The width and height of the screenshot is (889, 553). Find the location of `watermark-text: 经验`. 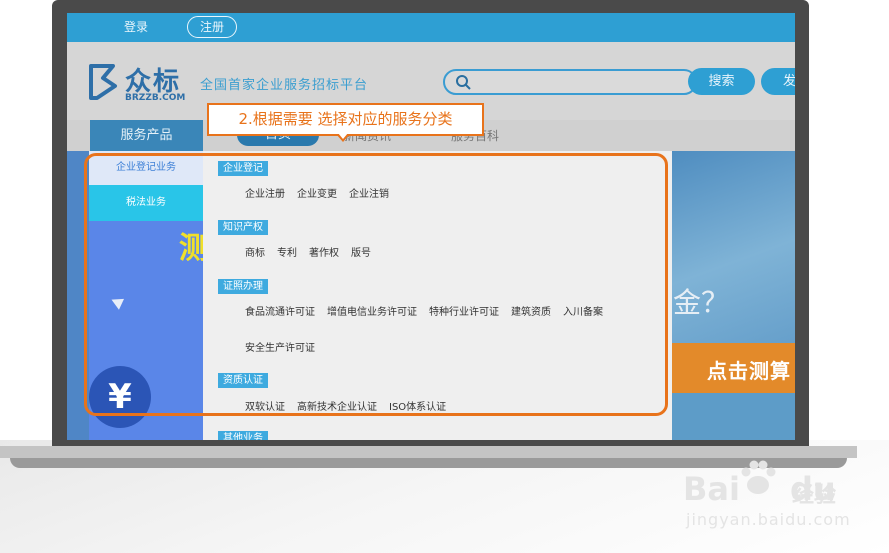

watermark-text: 经验 is located at coordinates (814, 495).